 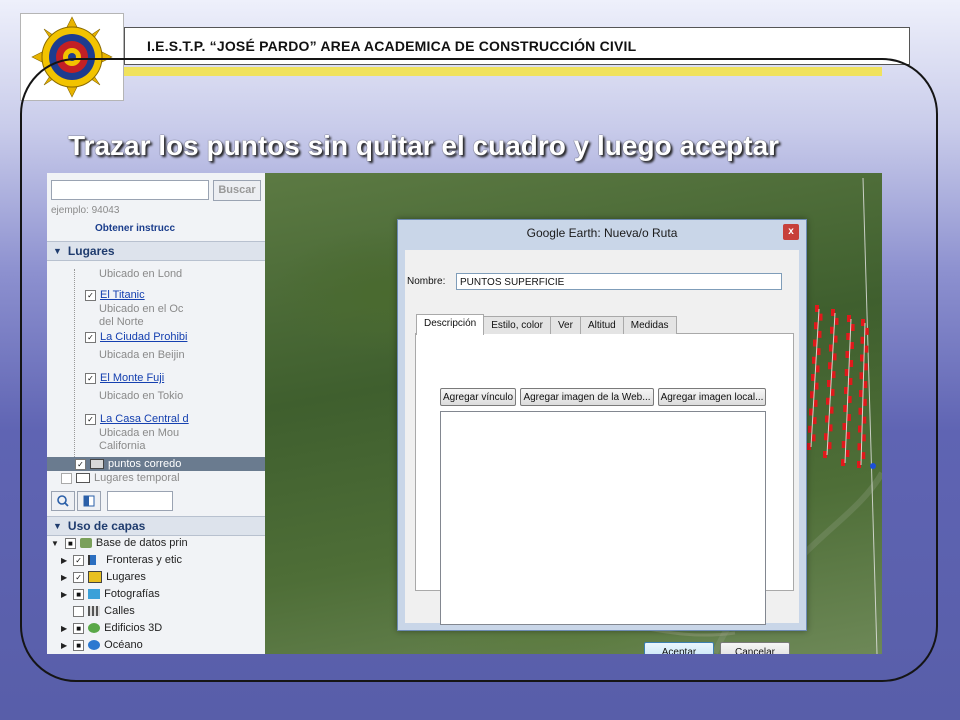 I want to click on places-section-header: ▼ Lugares, so click(x=156, y=251).